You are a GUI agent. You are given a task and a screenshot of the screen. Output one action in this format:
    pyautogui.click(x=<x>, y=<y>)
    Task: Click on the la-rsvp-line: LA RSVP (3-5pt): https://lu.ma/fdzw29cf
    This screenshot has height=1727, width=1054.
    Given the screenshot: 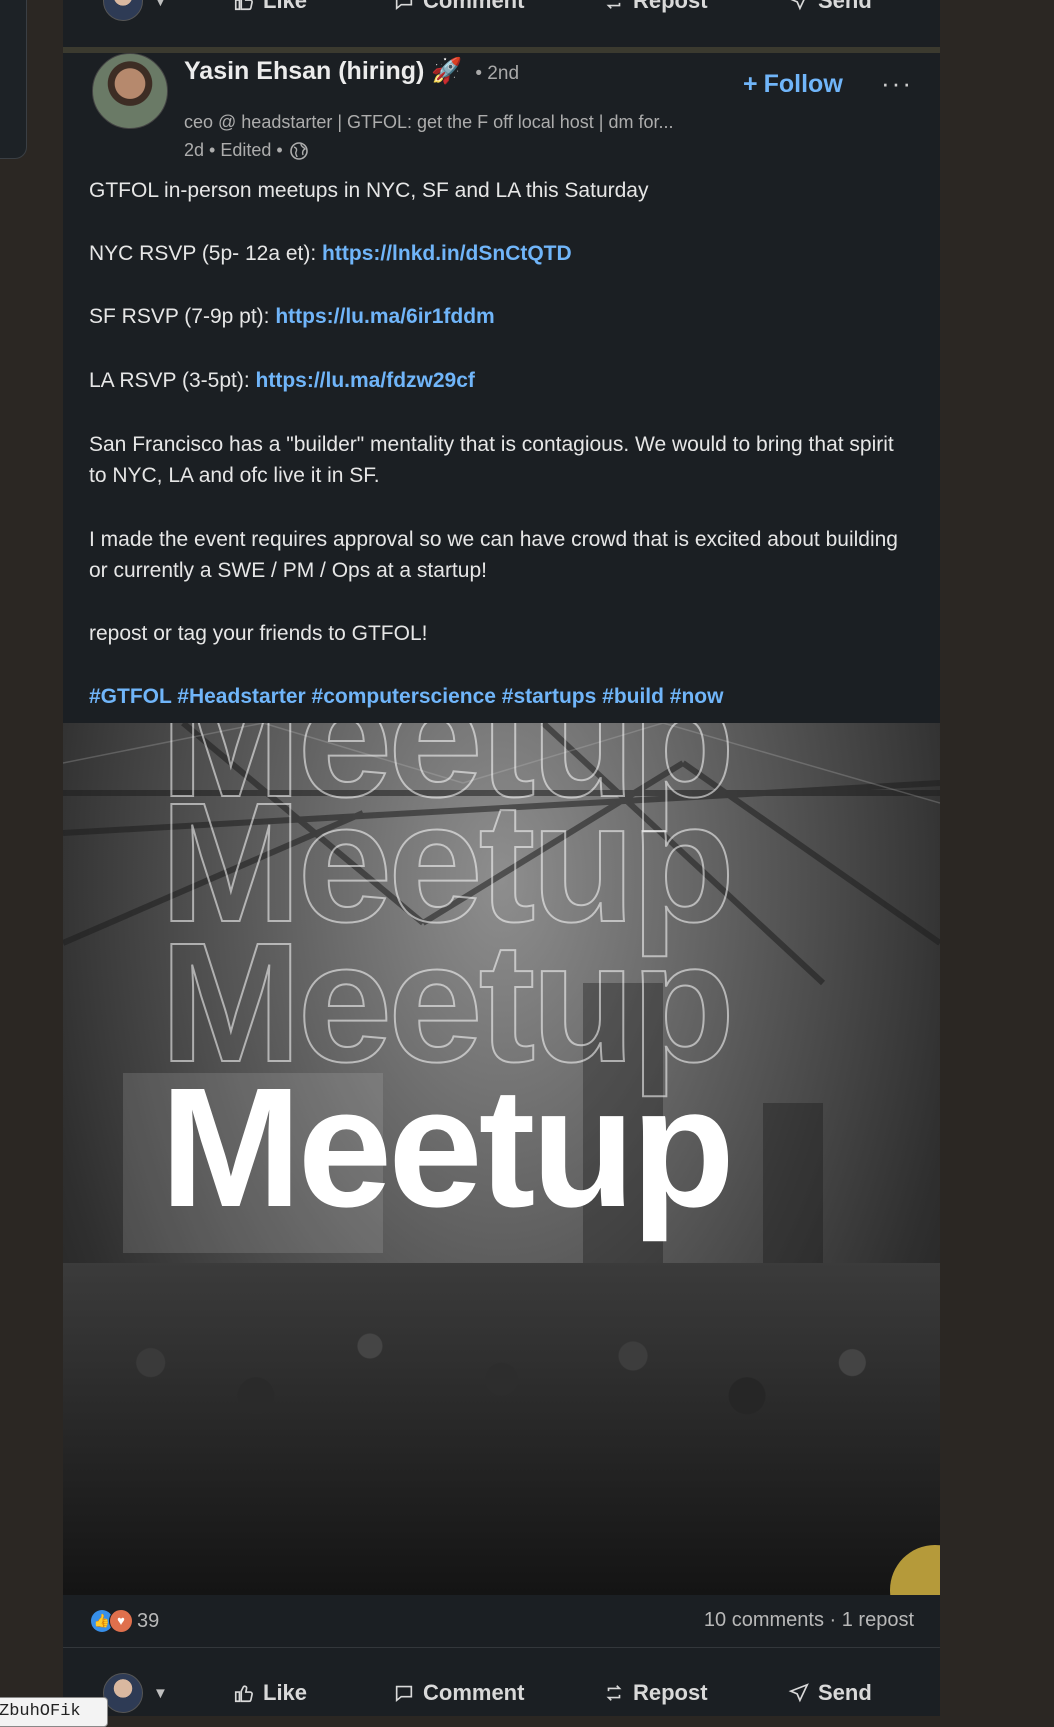 What is the action you would take?
    pyautogui.click(x=282, y=380)
    